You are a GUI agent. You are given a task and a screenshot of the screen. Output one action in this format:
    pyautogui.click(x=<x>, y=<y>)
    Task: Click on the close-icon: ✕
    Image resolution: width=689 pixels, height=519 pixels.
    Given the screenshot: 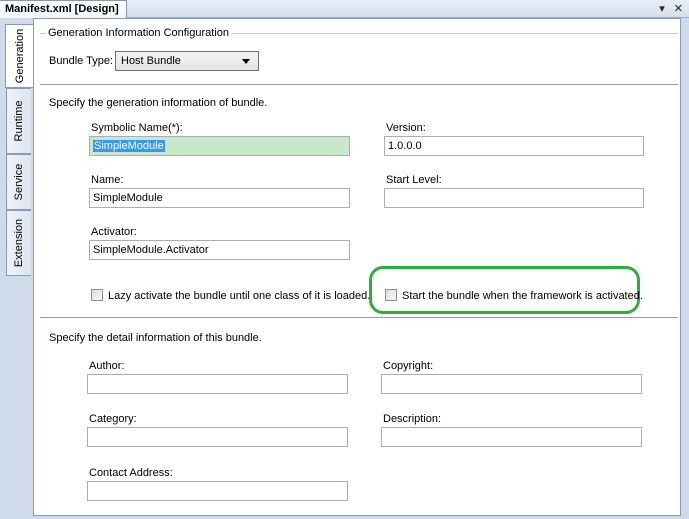 What is the action you would take?
    pyautogui.click(x=678, y=9)
    